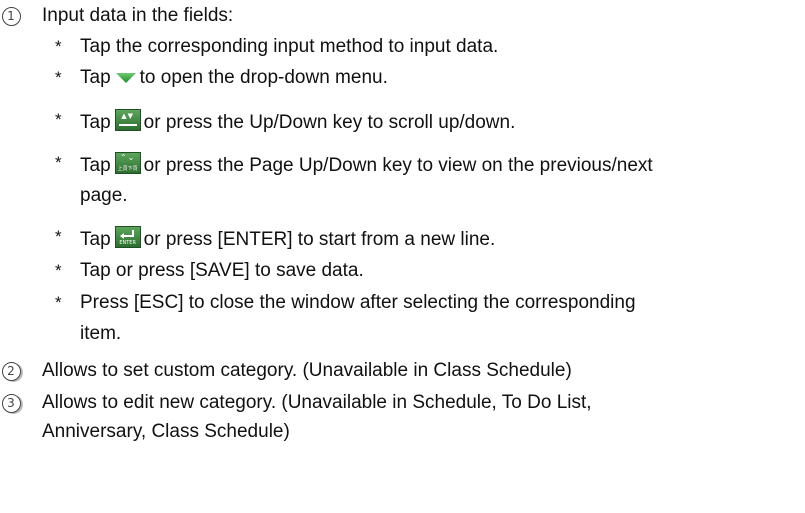 This screenshot has width=805, height=513. I want to click on circled-number-1: 1, so click(11, 16).